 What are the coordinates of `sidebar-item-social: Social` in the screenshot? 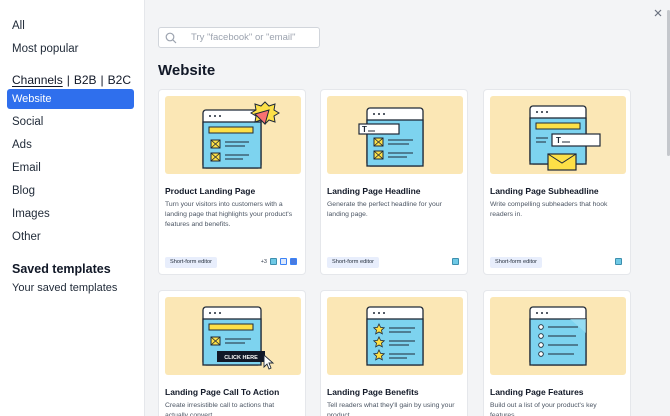 It's located at (27, 122).